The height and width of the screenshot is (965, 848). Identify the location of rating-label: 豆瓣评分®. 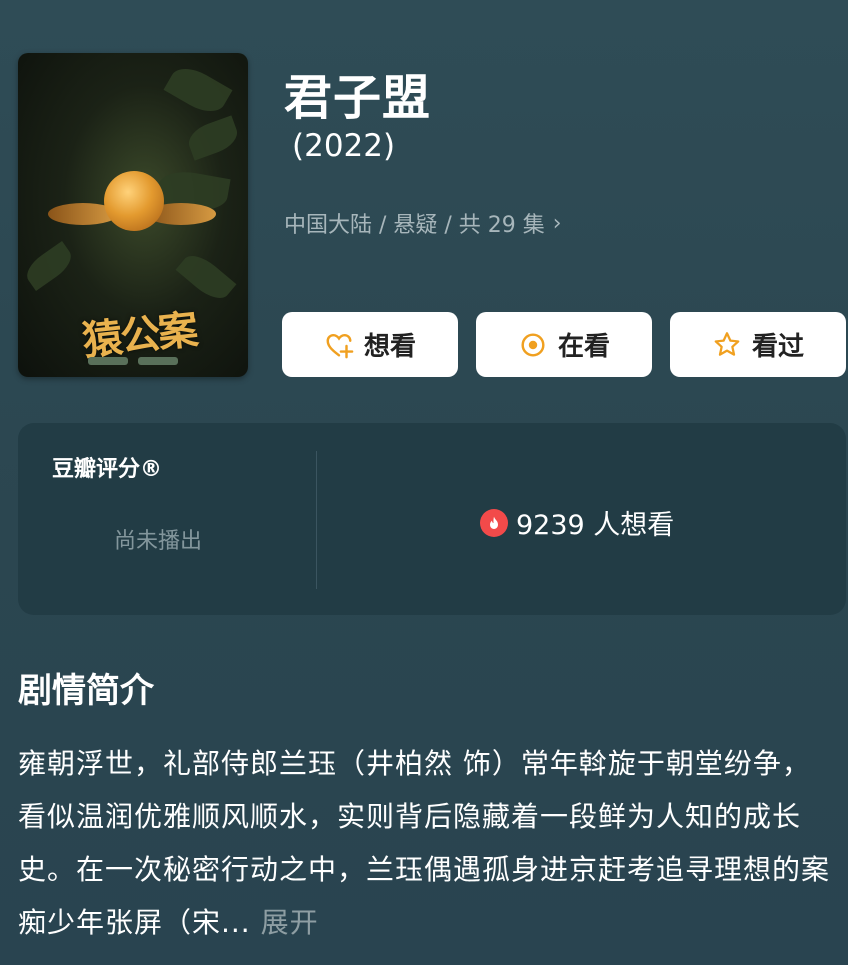
(107, 469).